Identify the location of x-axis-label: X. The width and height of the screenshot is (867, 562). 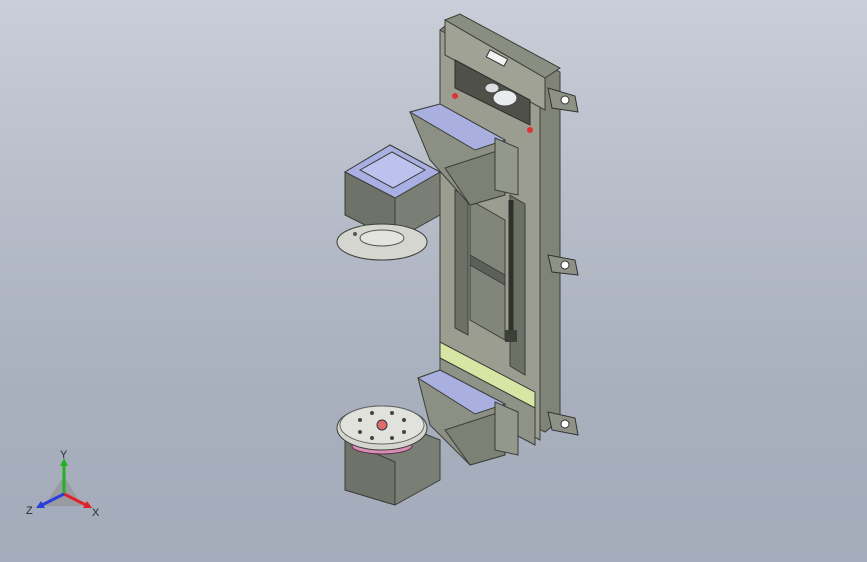
(96, 513).